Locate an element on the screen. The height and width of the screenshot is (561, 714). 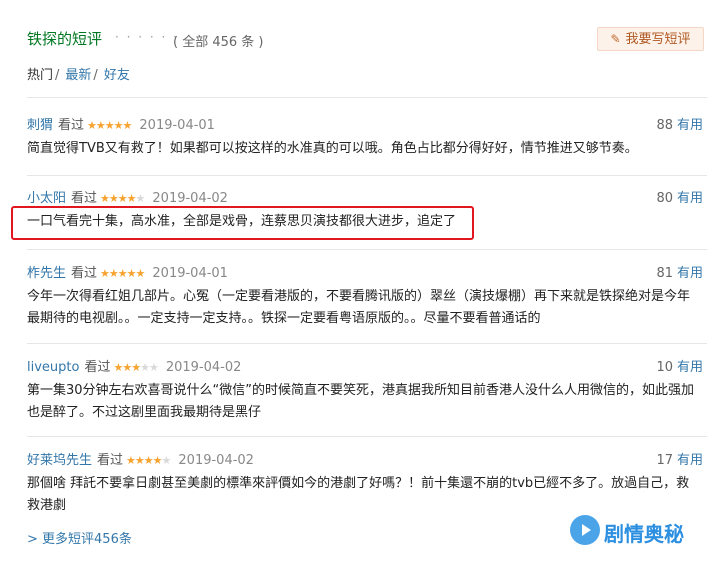
highlight-box is located at coordinates (242, 223).